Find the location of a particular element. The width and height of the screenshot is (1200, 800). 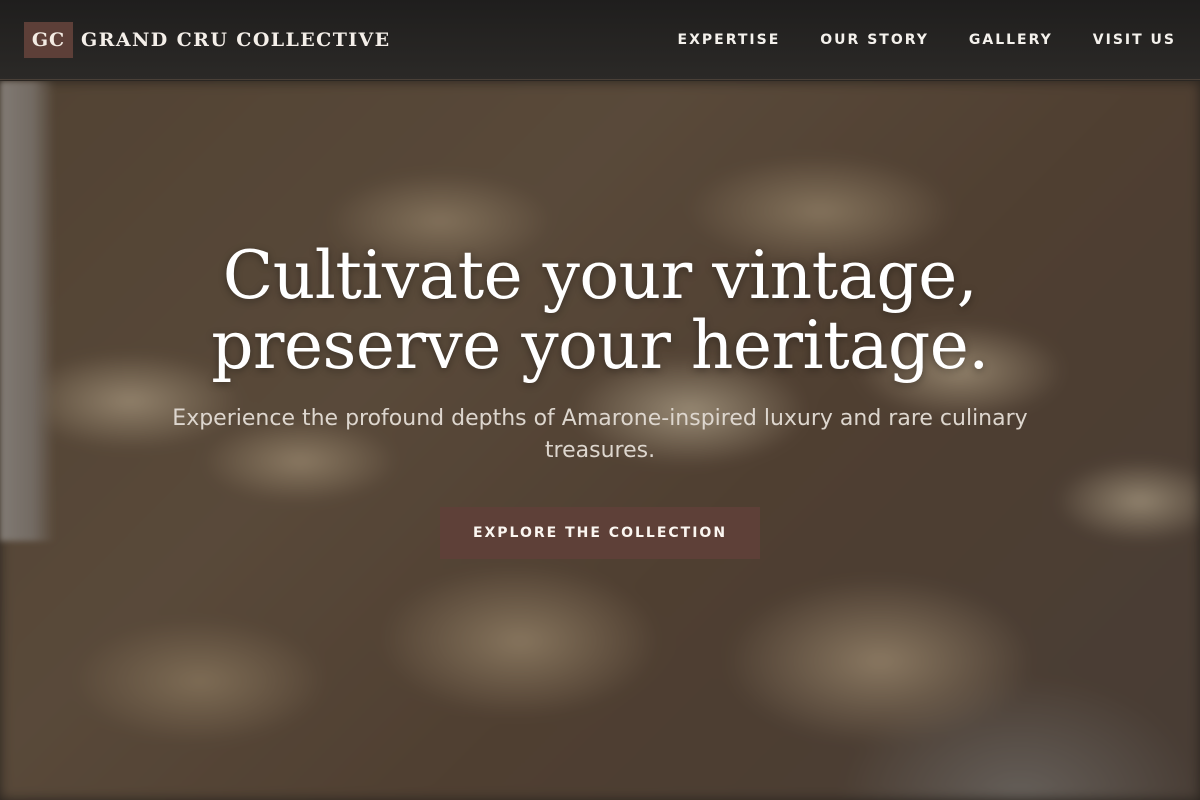

main-nav: EXPERTISE OUR STORY GALLERY VISIT US is located at coordinates (927, 40).